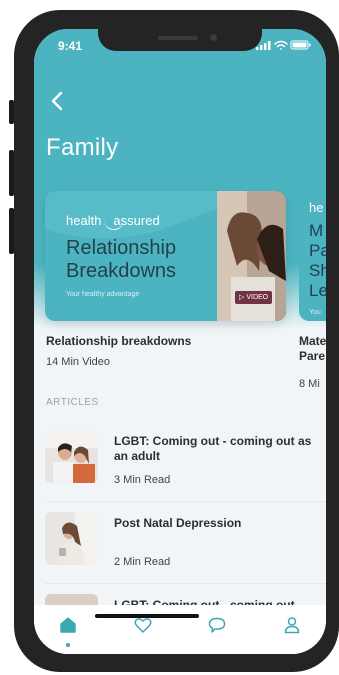  I want to click on wifi-icon, so click(281, 45).